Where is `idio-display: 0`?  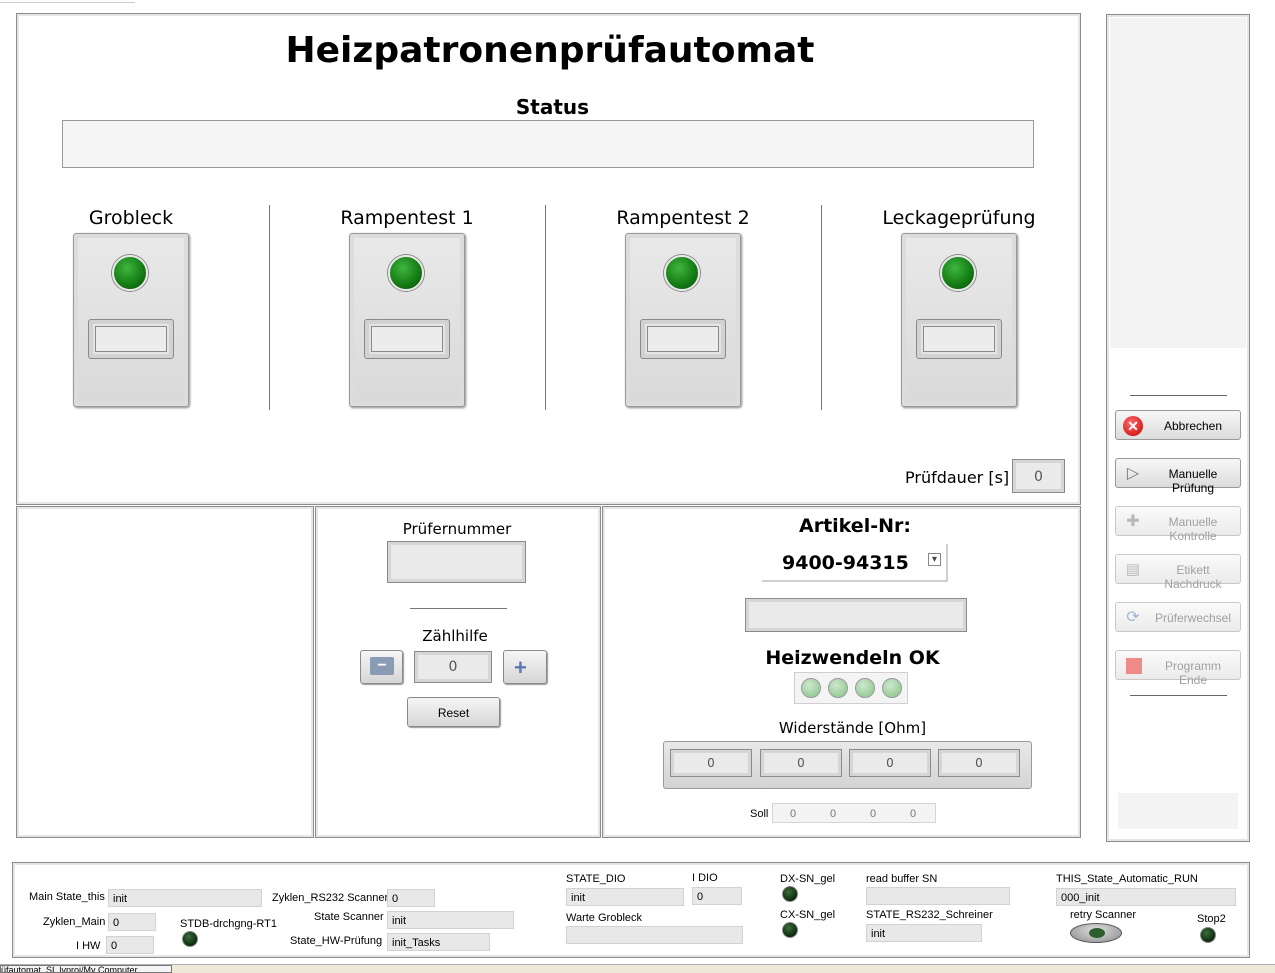
idio-display: 0 is located at coordinates (717, 896).